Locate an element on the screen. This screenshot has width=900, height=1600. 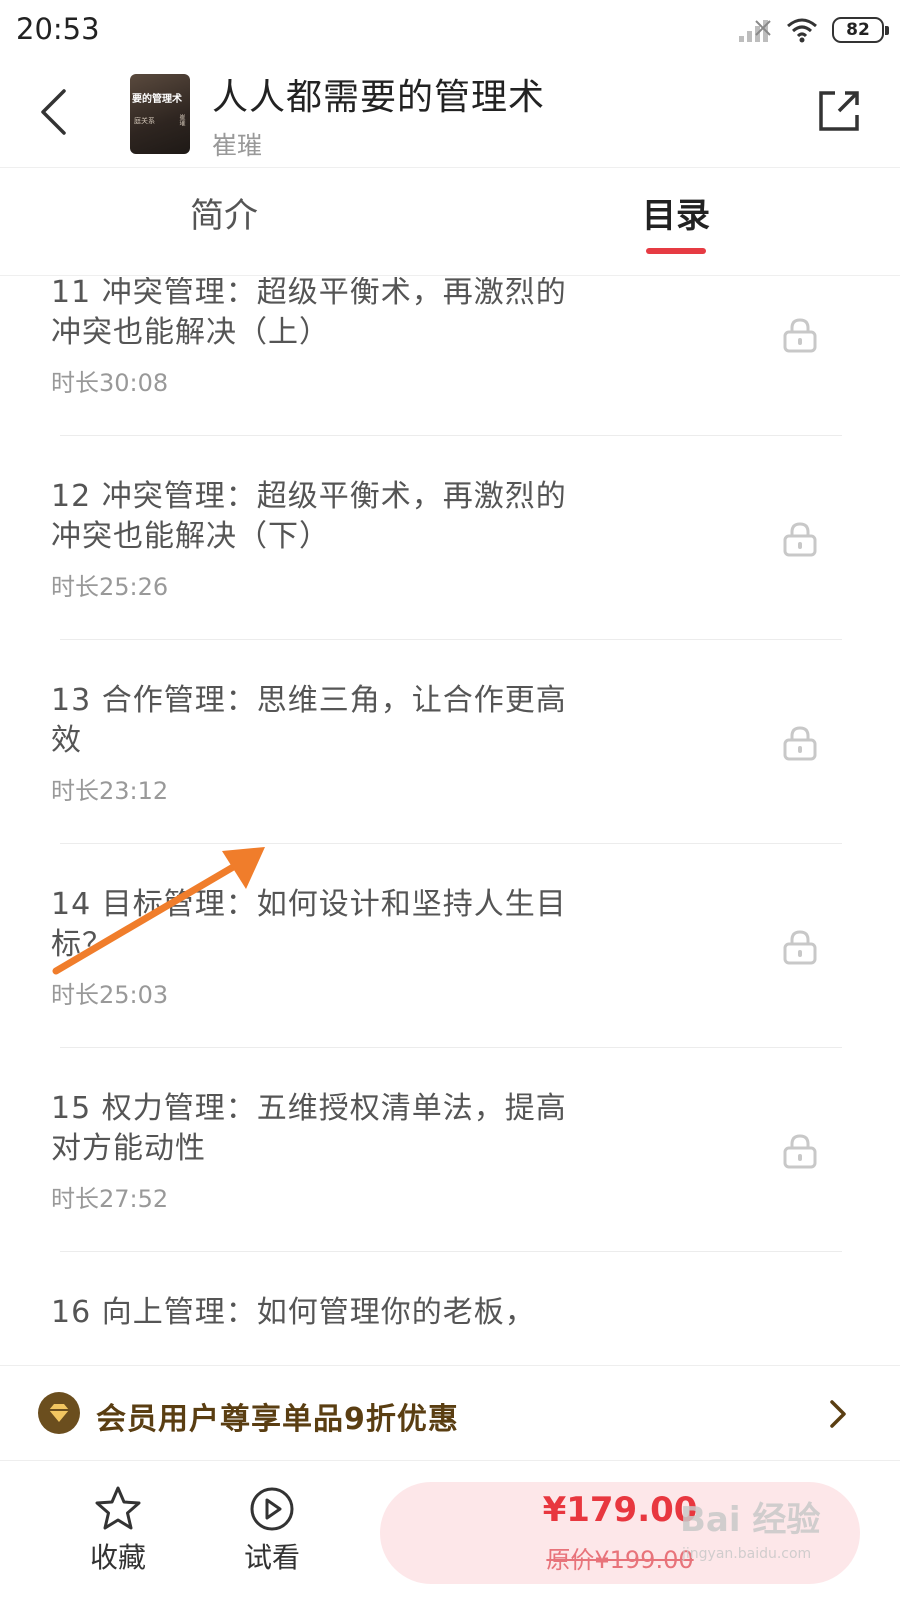
promo-text: 会员用户尊享单品9折优惠 is located at coordinates (277, 1419).